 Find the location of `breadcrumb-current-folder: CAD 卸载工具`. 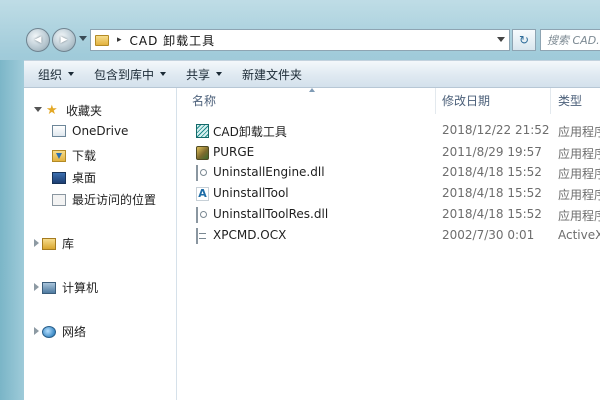

breadcrumb-current-folder: CAD 卸载工具 is located at coordinates (173, 40).